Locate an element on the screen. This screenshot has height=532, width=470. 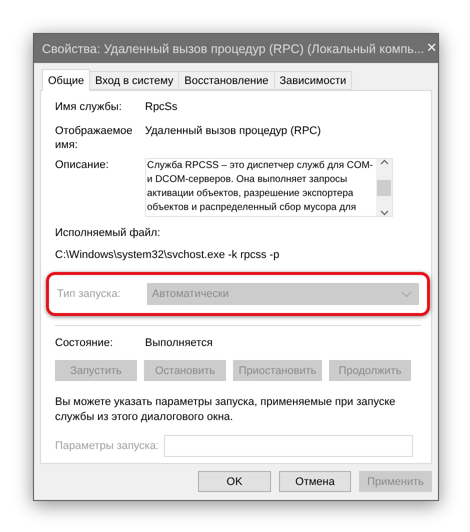
tab: Восстановление is located at coordinates (226, 80).